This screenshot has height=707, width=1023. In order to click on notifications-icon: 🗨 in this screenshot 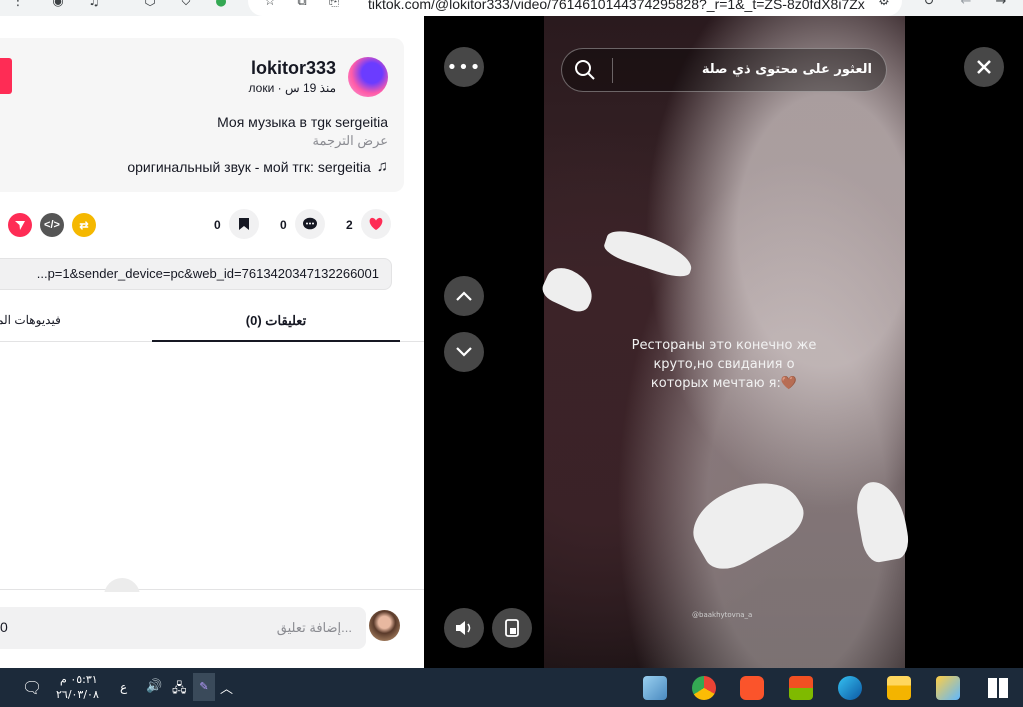, I will do `click(32, 687)`.